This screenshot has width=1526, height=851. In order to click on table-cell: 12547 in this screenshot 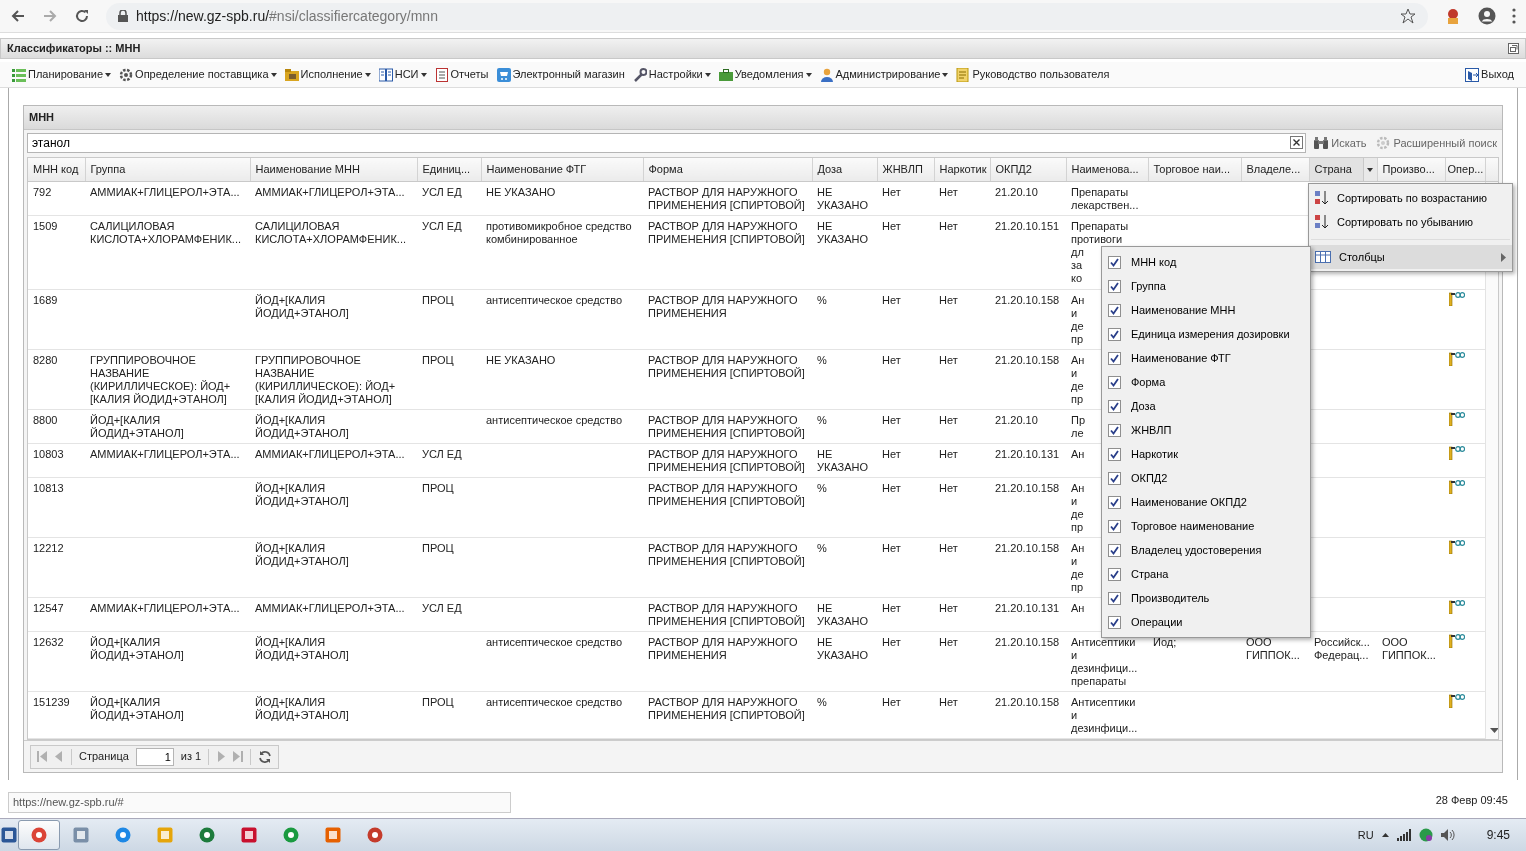, I will do `click(56, 614)`.